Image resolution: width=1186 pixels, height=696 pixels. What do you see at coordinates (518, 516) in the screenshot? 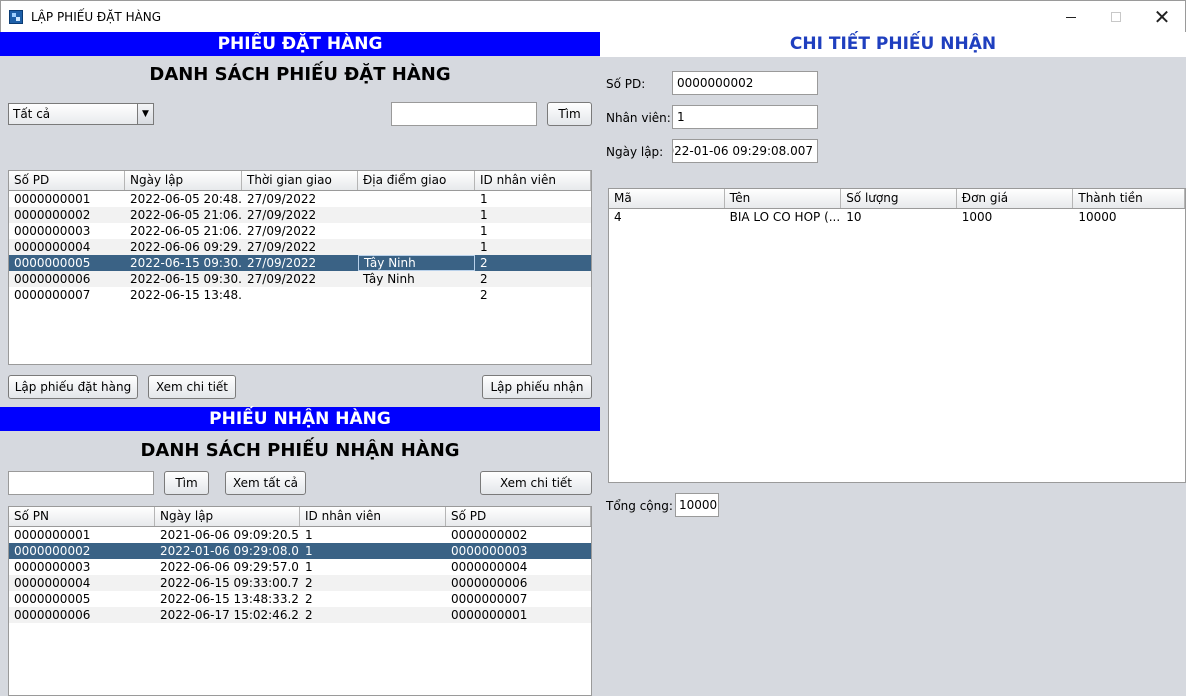
I see `receipt-col-header: Số PD` at bounding box center [518, 516].